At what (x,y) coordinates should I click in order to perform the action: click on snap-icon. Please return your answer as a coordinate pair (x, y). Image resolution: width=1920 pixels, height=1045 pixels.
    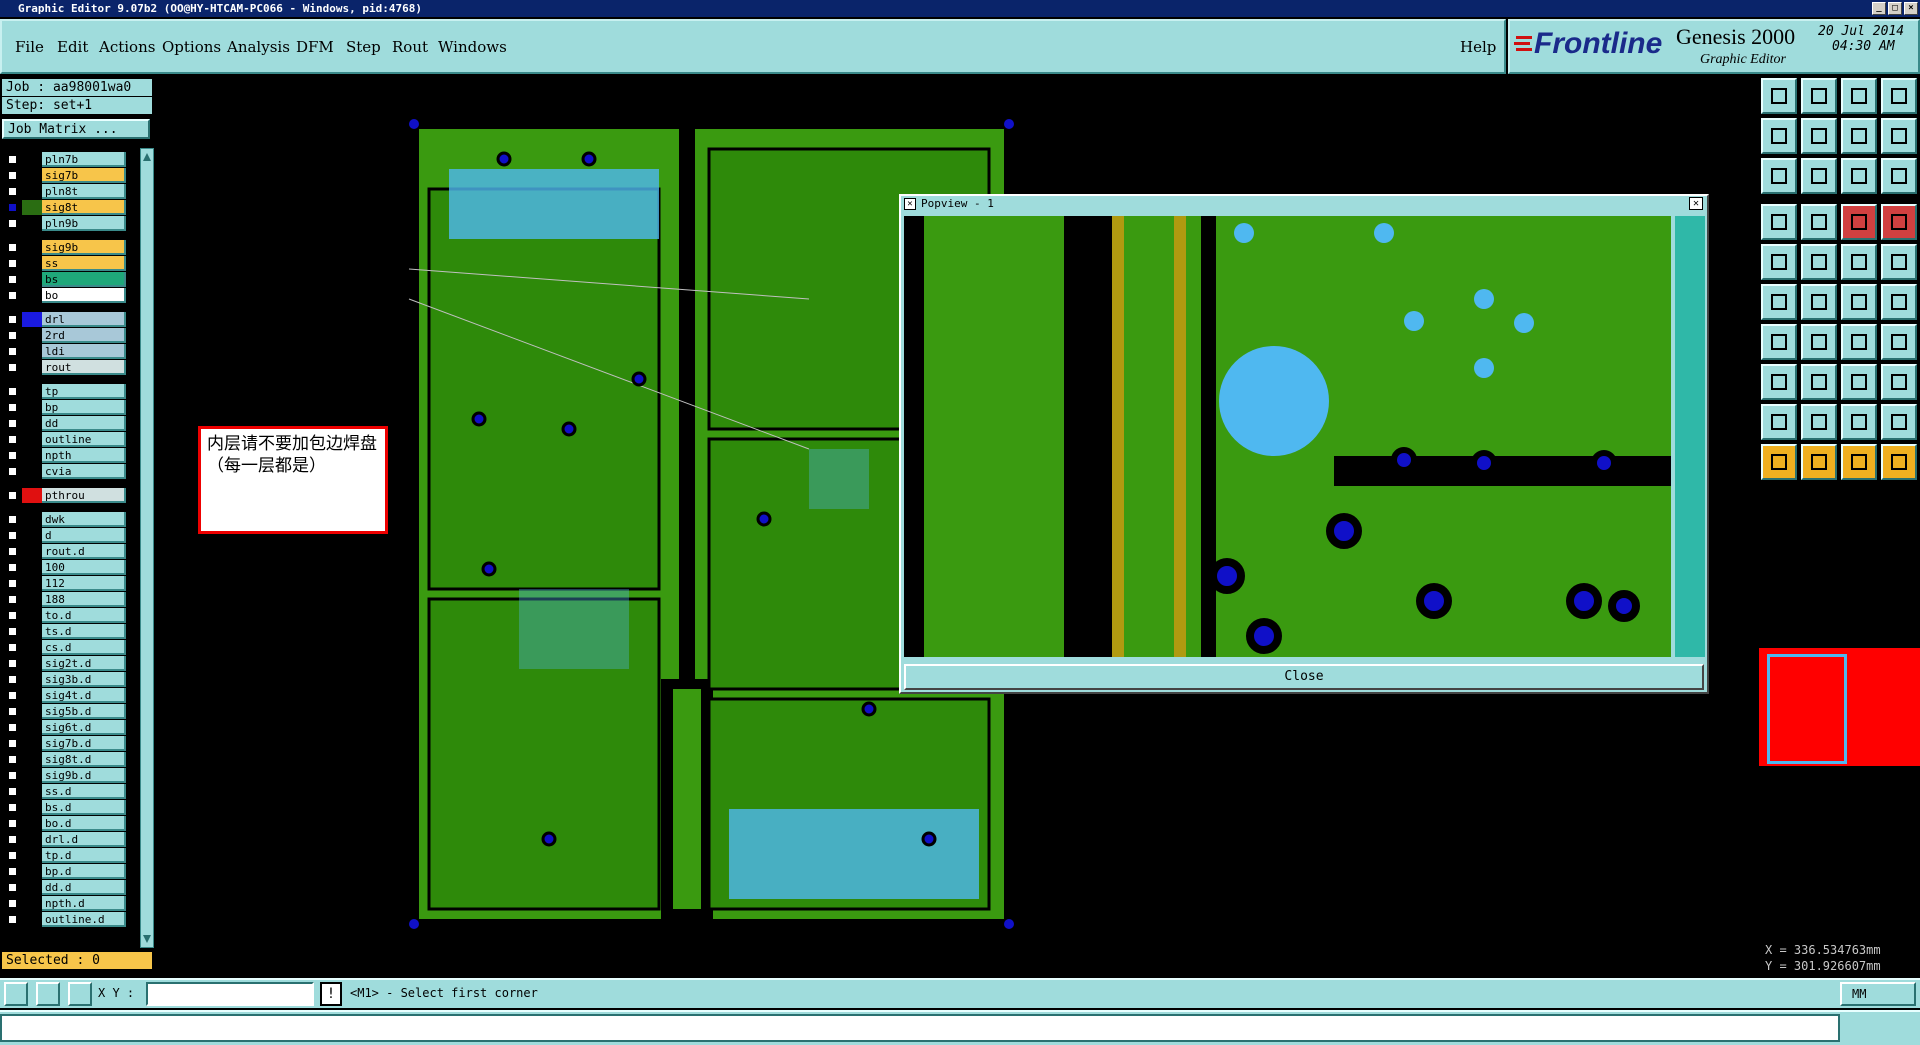
    Looking at the image, I should click on (1779, 302).